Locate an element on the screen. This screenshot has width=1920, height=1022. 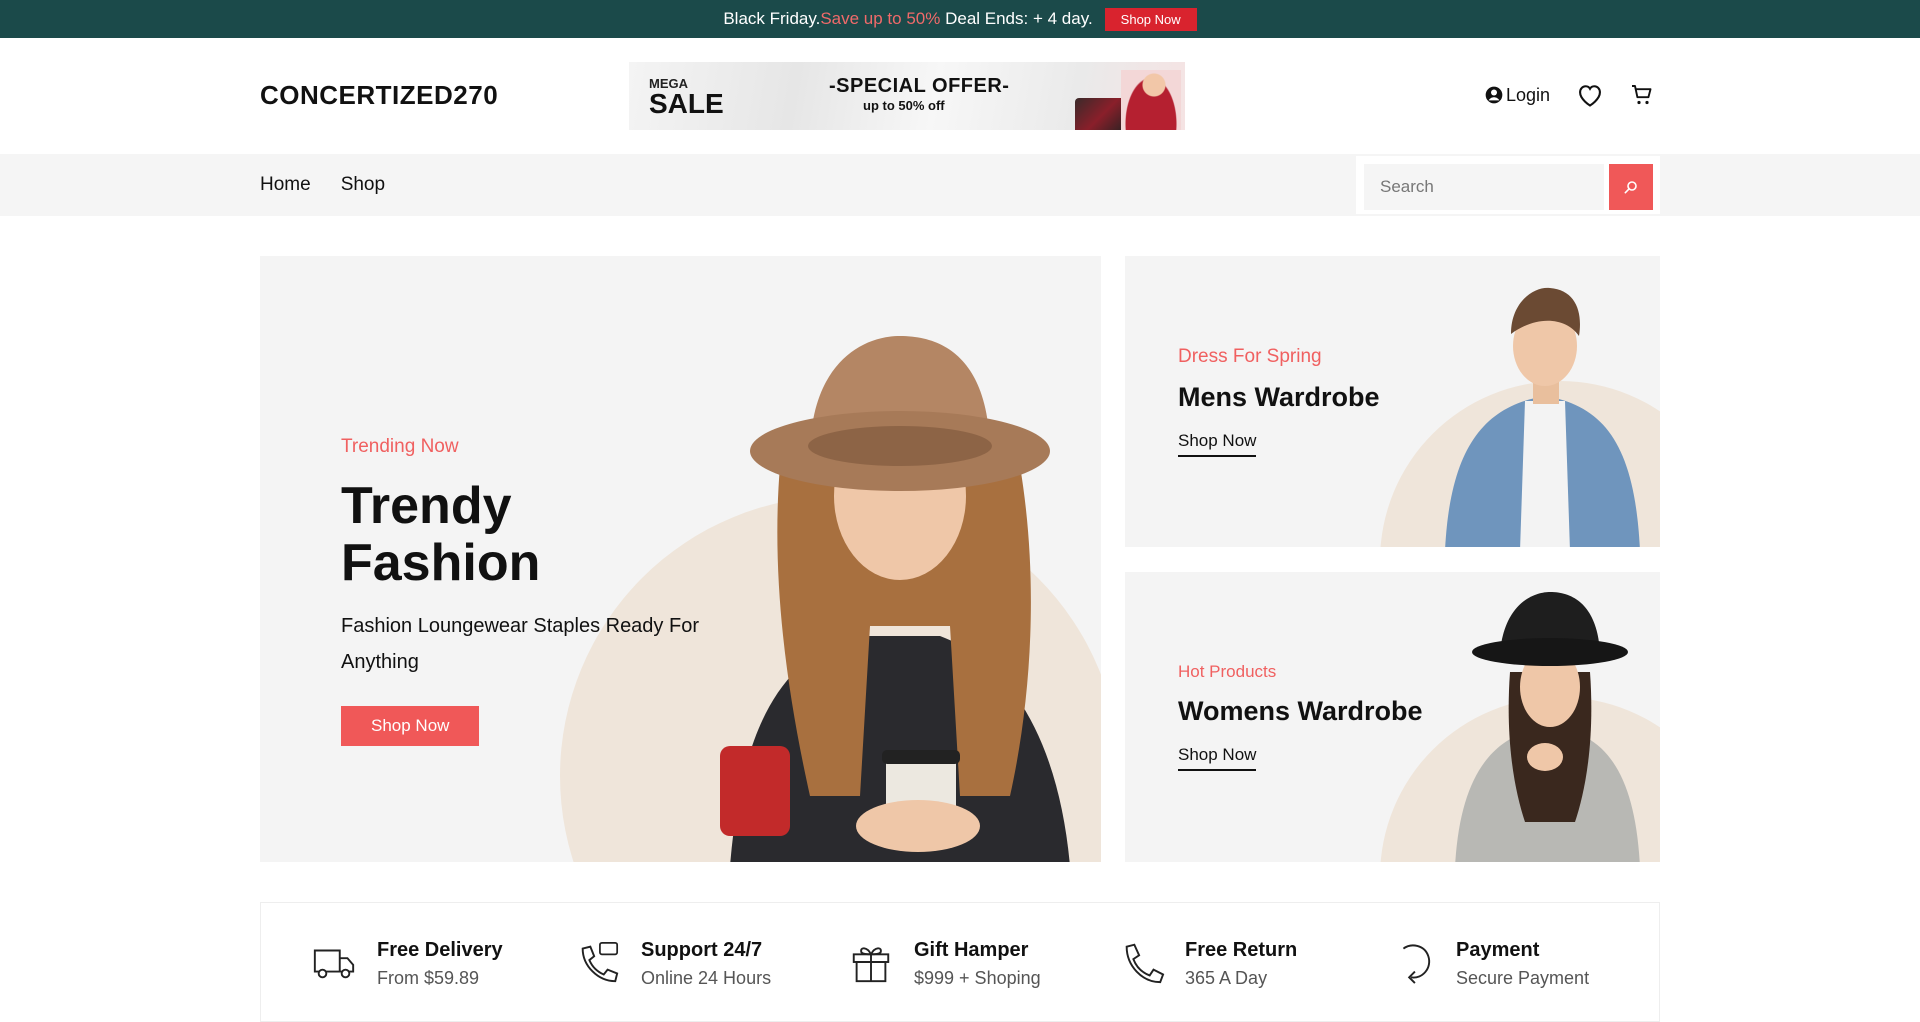
heart-icon is located at coordinates (1590, 95).